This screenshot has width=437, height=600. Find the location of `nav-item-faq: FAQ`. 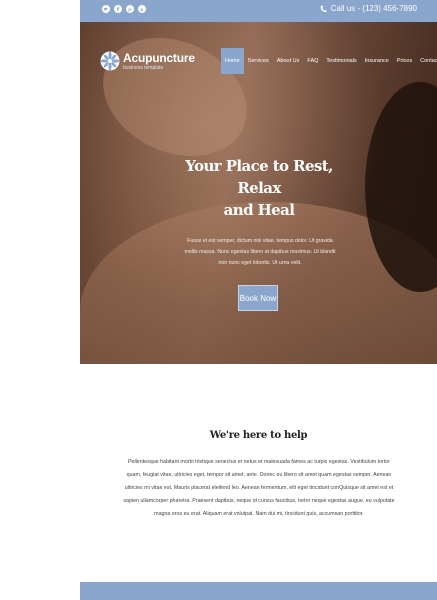

nav-item-faq: FAQ is located at coordinates (312, 61).